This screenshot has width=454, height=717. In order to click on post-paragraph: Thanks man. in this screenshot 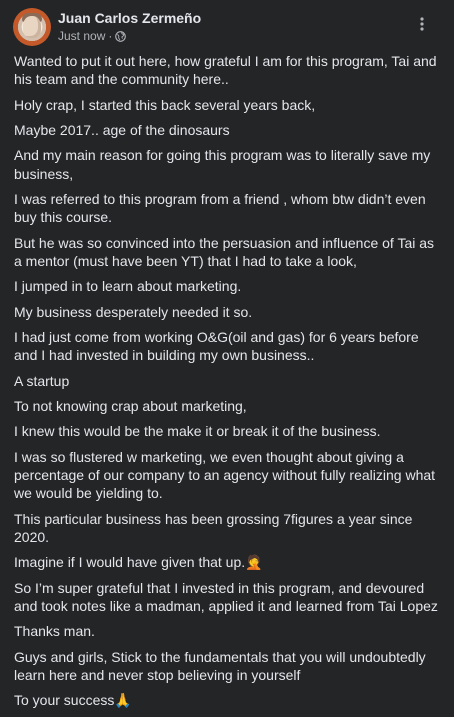, I will do `click(54, 631)`.